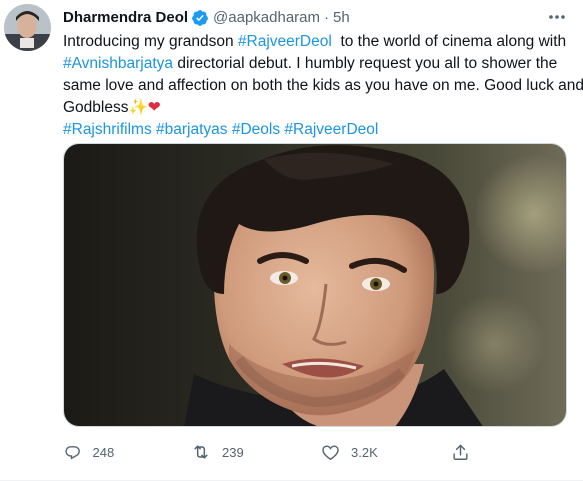  Describe the element at coordinates (125, 18) in the screenshot. I see `author-name: Dharmendra Deol` at that location.